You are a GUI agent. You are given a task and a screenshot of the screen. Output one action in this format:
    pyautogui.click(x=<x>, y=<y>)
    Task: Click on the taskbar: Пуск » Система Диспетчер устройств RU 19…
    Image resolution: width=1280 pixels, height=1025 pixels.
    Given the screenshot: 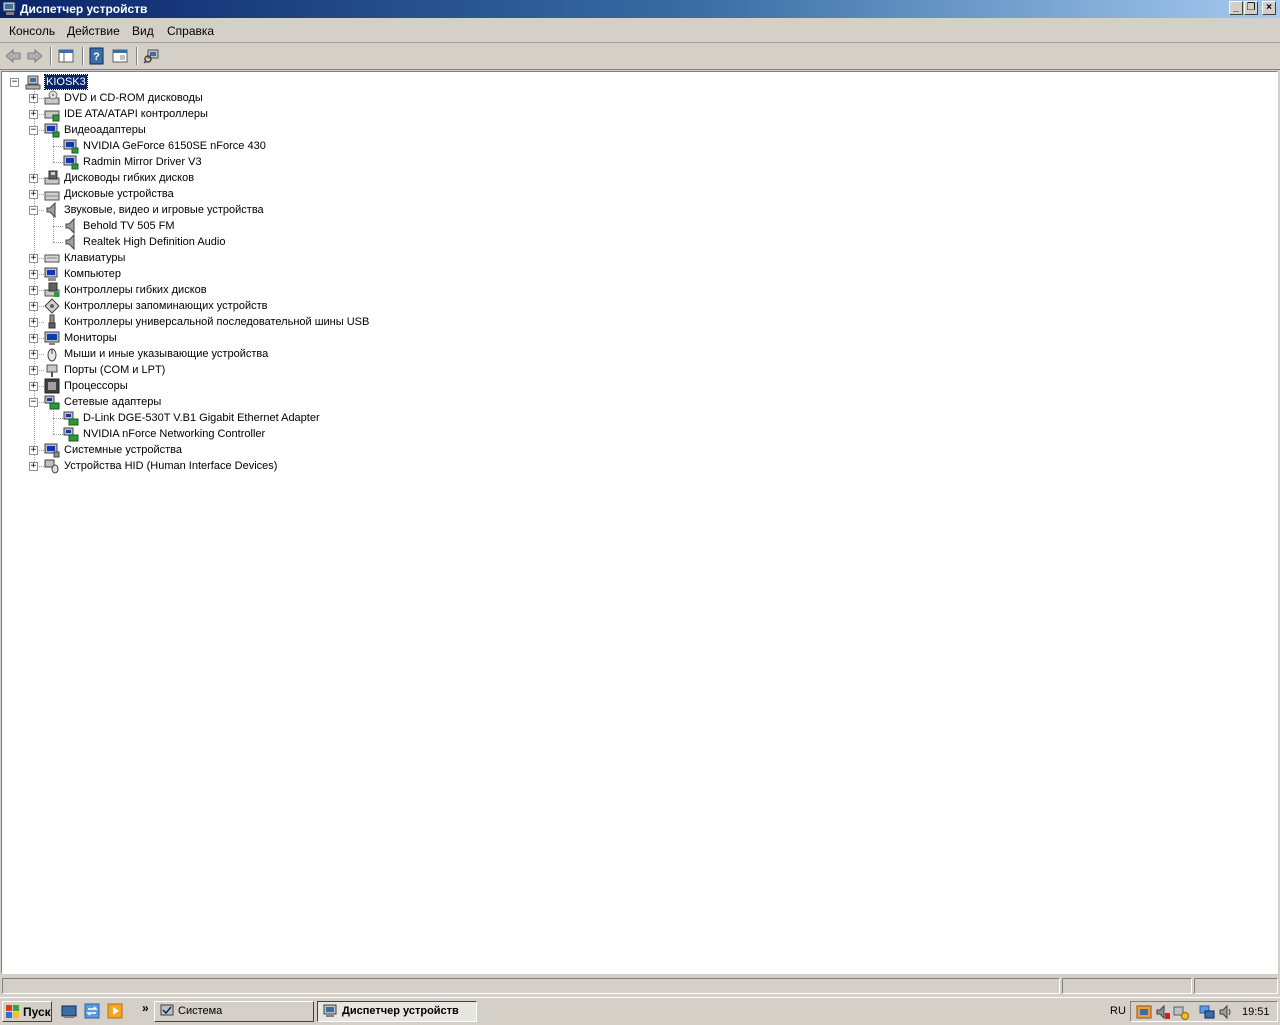 What is the action you would take?
    pyautogui.click(x=640, y=1011)
    